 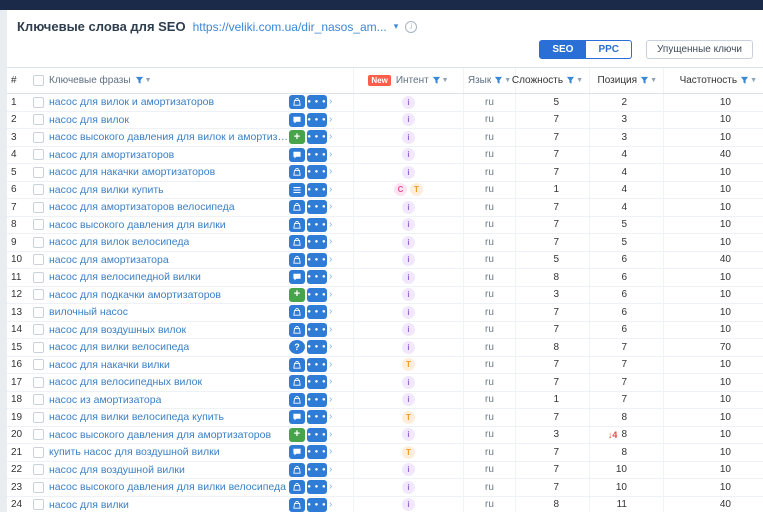 I want to click on keyword-link: насос для воздушной вилки, so click(x=117, y=470).